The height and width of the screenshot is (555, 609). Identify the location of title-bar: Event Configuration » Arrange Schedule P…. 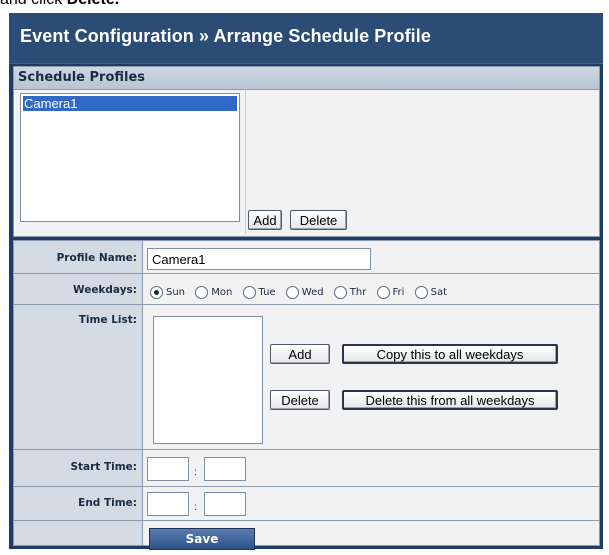
(306, 38).